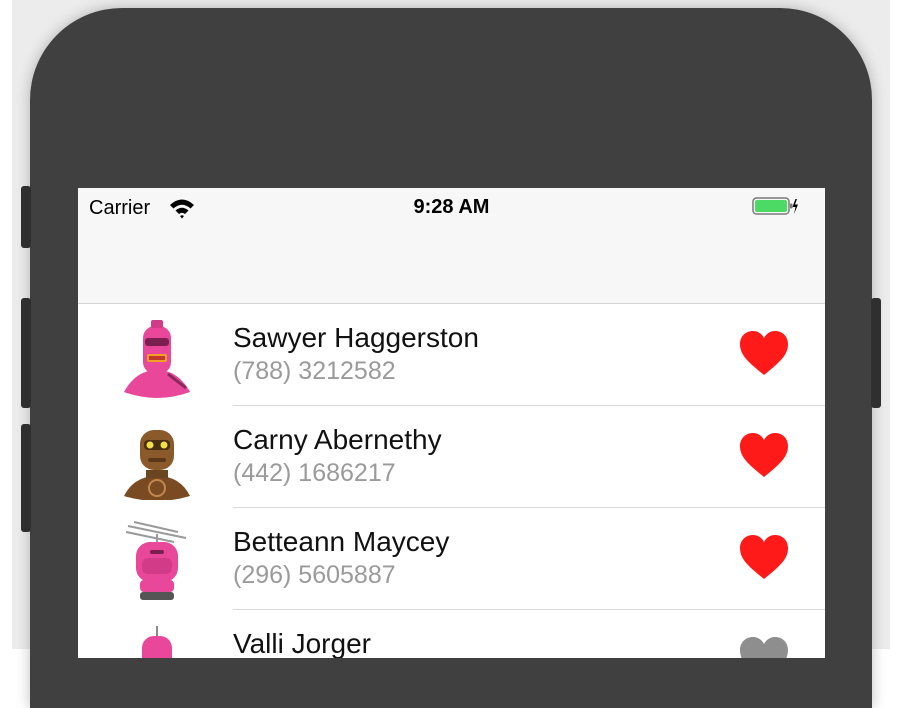  Describe the element at coordinates (356, 337) in the screenshot. I see `contact-name: Sawyer Haggerston` at that location.